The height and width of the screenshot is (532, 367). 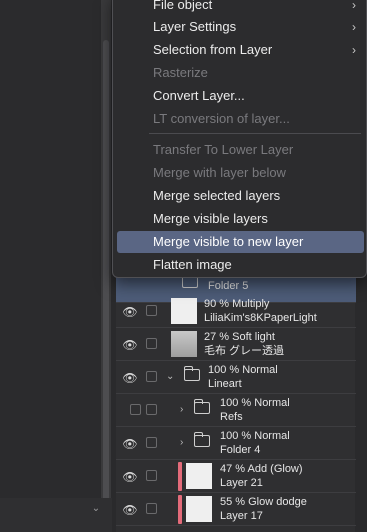 What do you see at coordinates (240, 27) in the screenshot?
I see `menu-item-layer-settings: Layer Settings ›` at bounding box center [240, 27].